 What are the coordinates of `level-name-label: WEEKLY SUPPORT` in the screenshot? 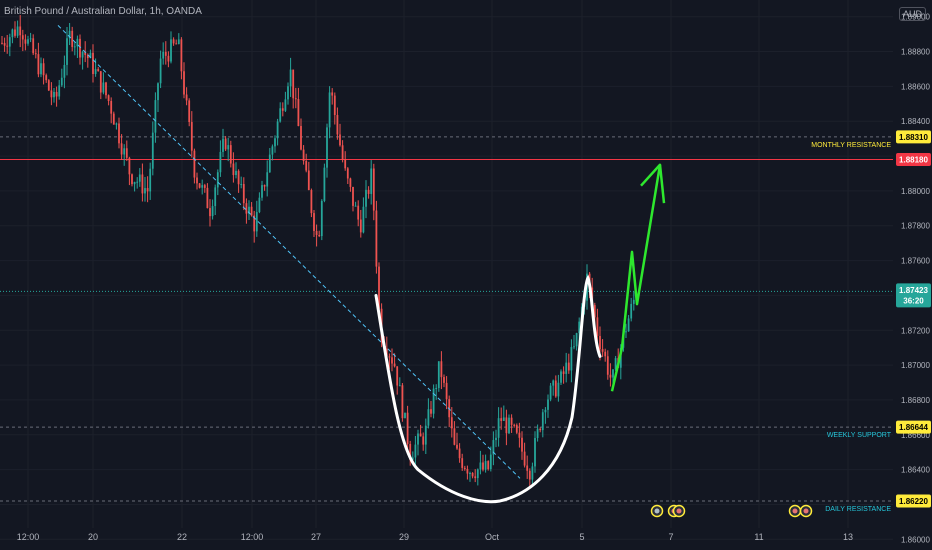 It's located at (859, 435).